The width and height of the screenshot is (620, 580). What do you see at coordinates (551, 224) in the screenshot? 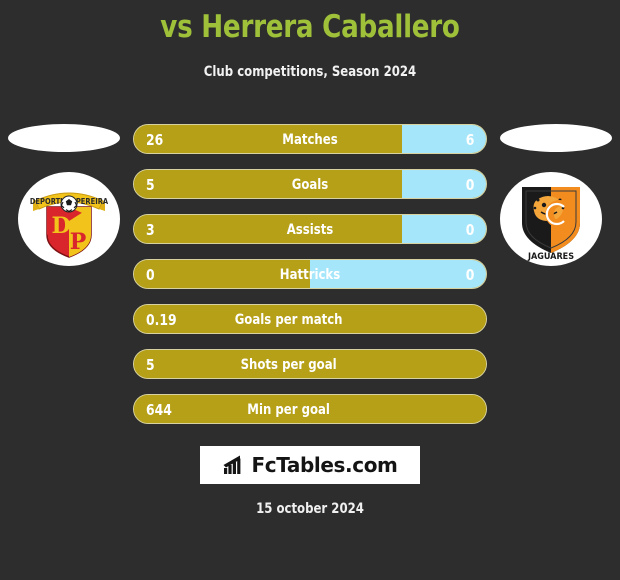
I see `jaguares-crest-icon: JAGUARES` at bounding box center [551, 224].